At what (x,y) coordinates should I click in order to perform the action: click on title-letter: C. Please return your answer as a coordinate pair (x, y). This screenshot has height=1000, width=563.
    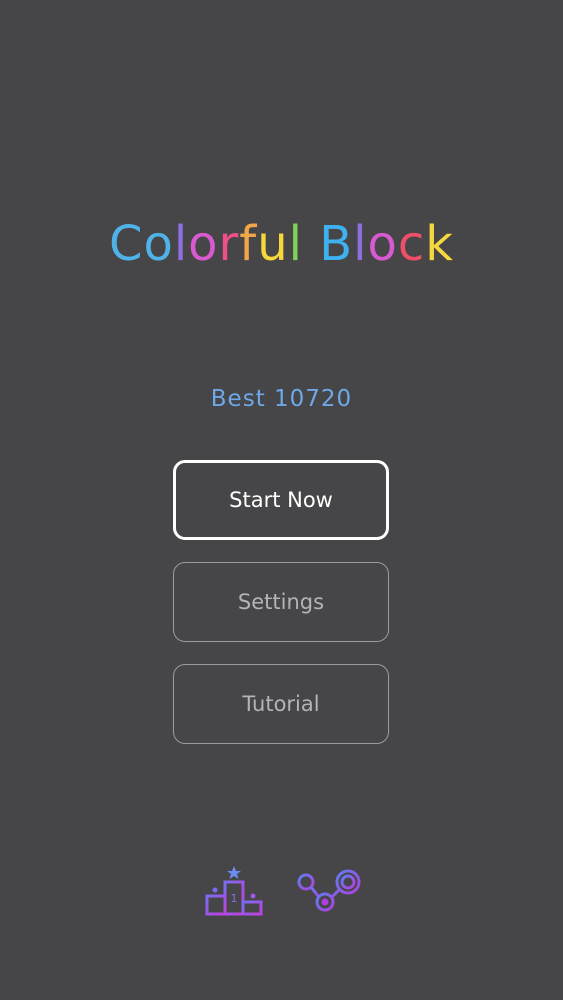
    Looking at the image, I should click on (126, 244).